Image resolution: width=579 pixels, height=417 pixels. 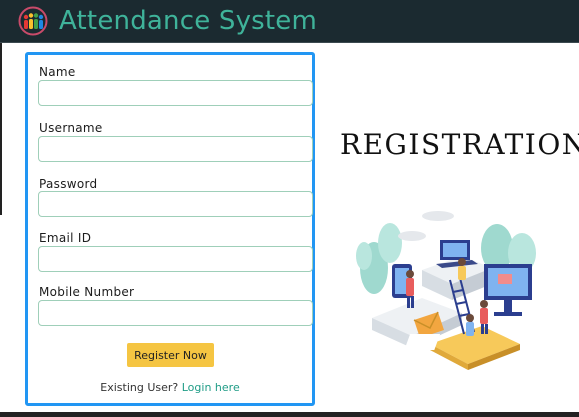 I want to click on people-group-logo-icon, so click(x=33, y=21).